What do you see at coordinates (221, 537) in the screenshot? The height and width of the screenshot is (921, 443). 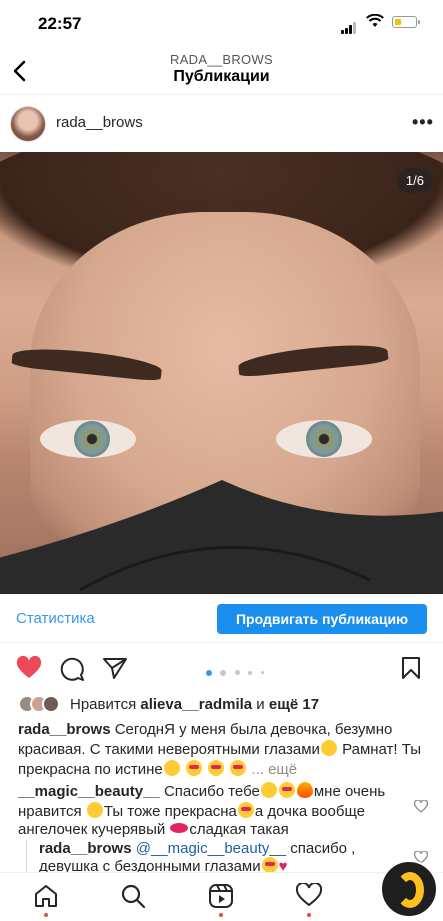 I see `photo-face-mask` at bounding box center [221, 537].